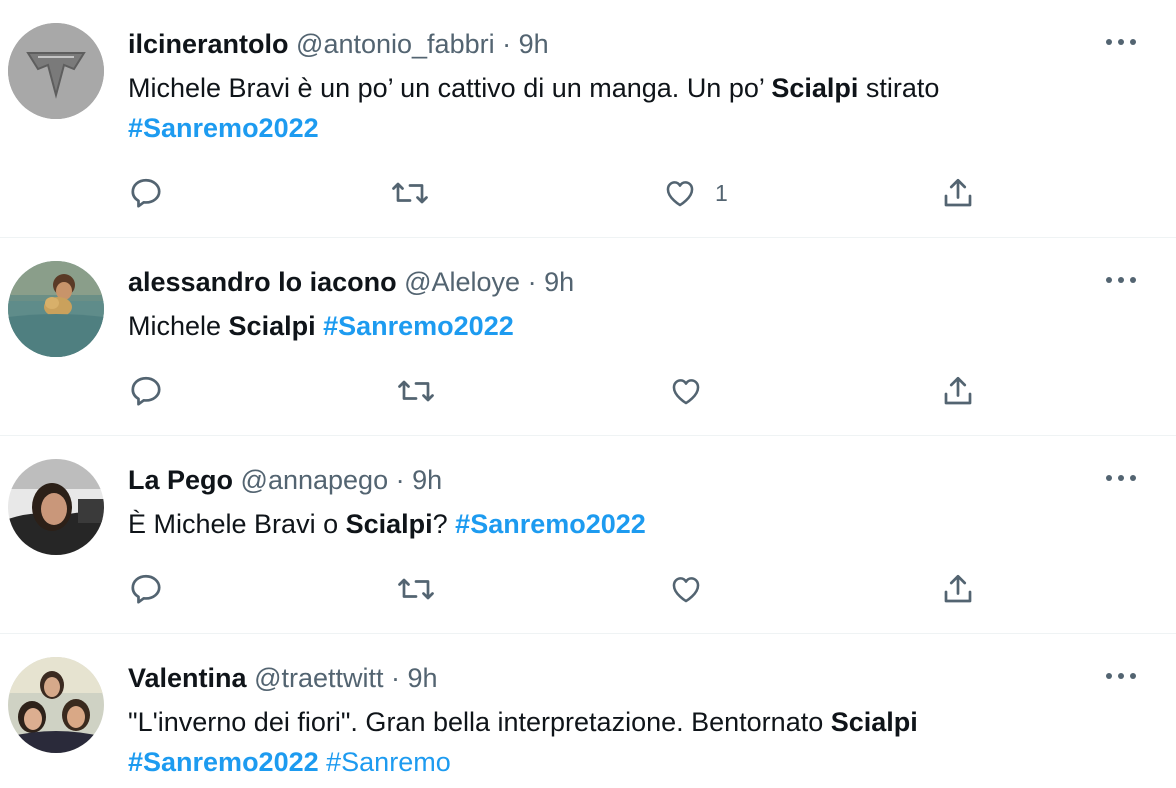 The image size is (1176, 788). I want to click on fish-emblem-avatar-icon, so click(56, 71).